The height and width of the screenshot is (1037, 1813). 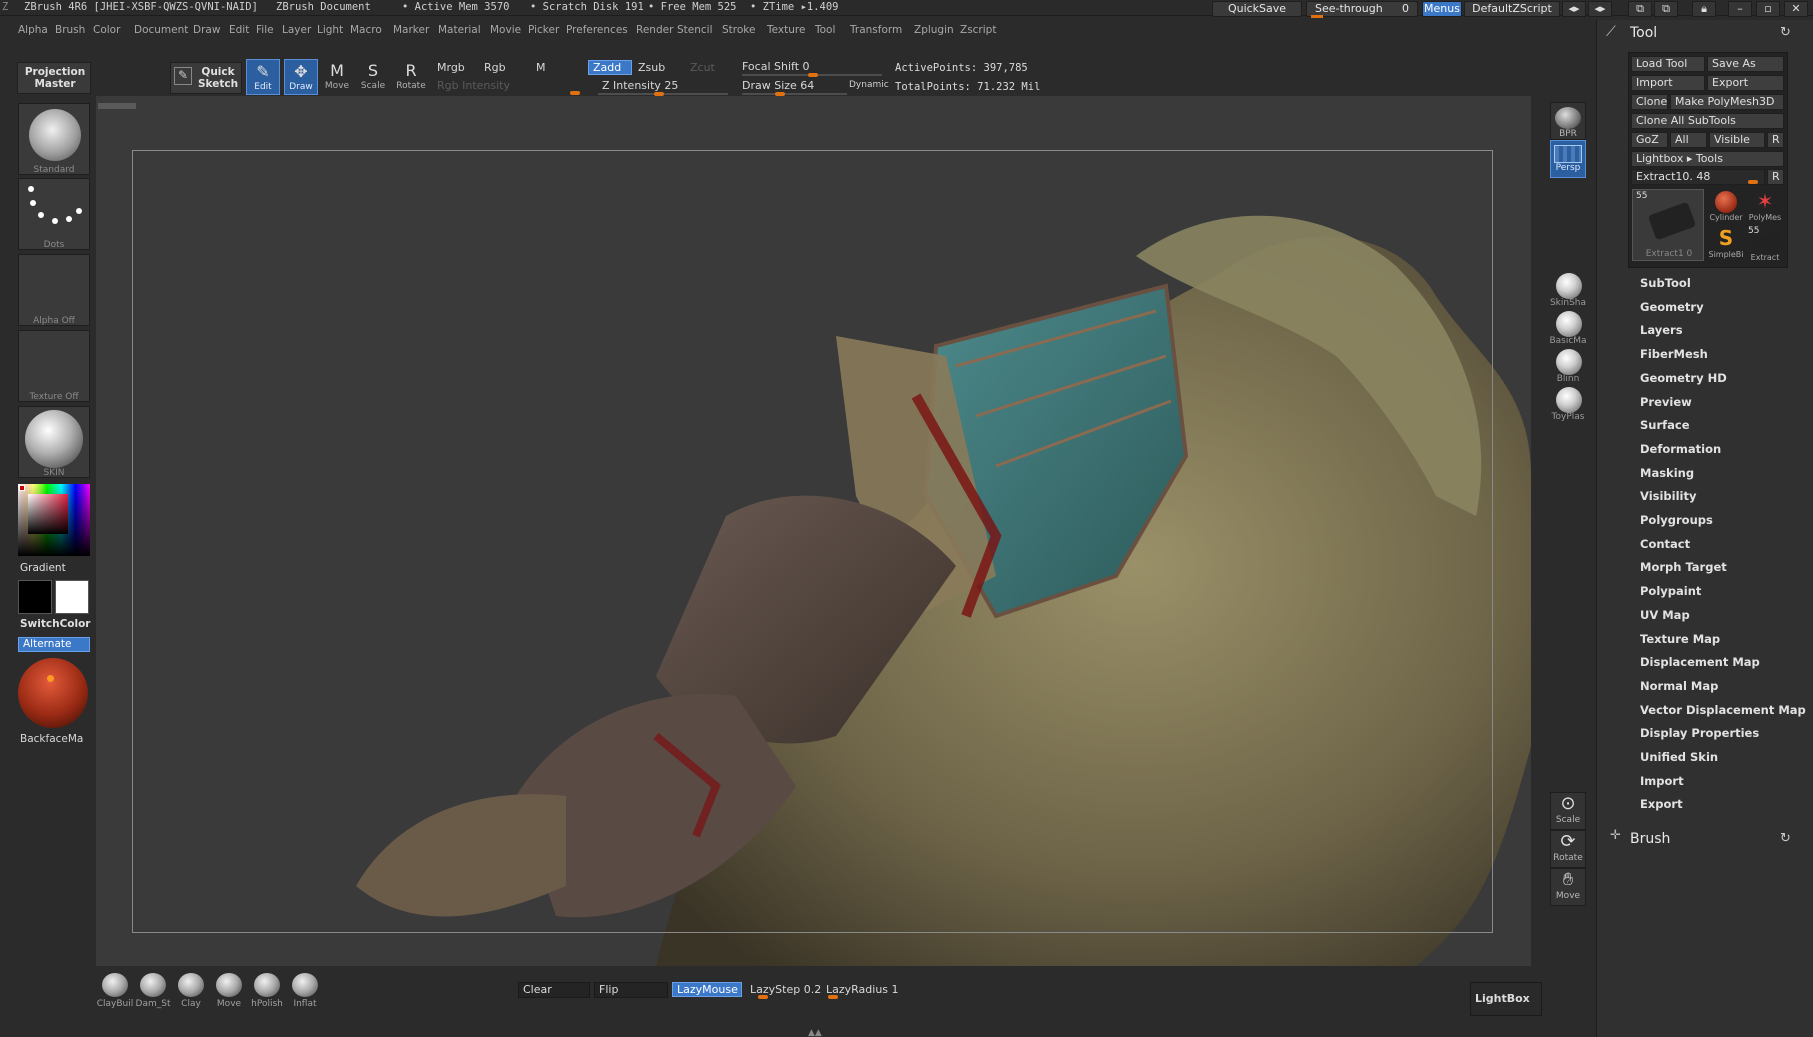 I want to click on load-tool-button: Load Tool, so click(x=1668, y=64).